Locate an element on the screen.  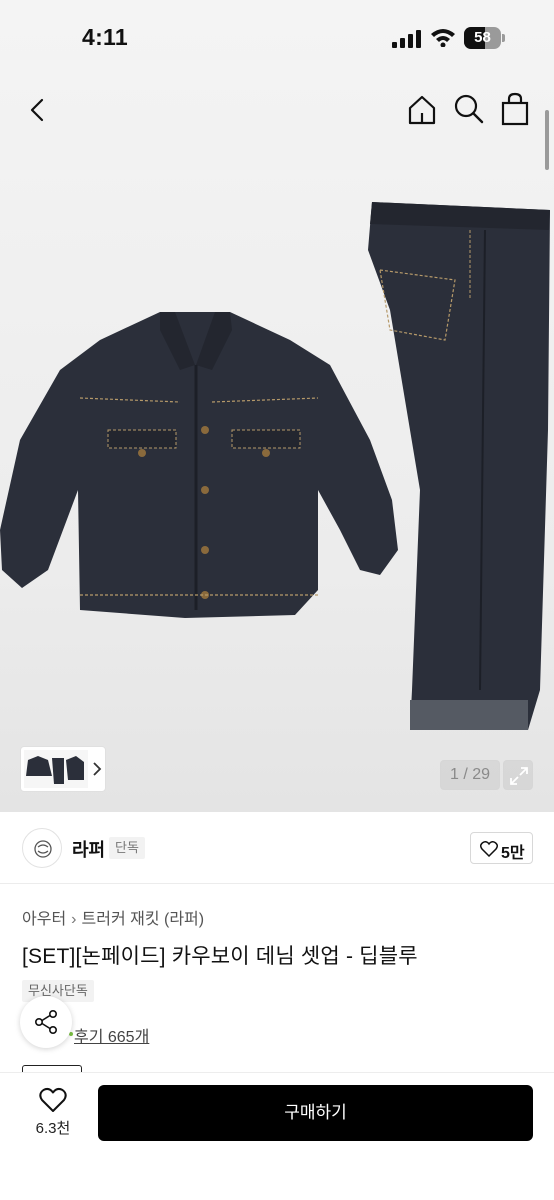
status-time: 4:11 is located at coordinates (105, 37).